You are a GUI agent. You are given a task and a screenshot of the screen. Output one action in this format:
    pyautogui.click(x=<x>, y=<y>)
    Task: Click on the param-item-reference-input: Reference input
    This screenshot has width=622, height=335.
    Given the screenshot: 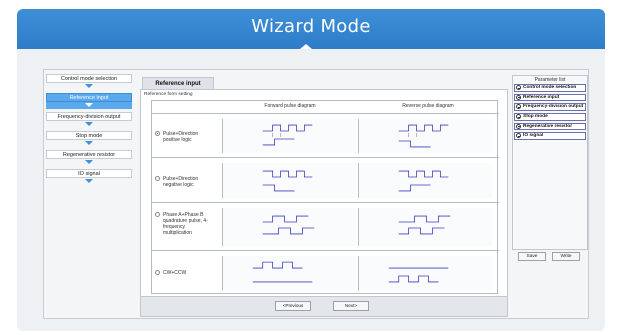 What is the action you would take?
    pyautogui.click(x=550, y=97)
    